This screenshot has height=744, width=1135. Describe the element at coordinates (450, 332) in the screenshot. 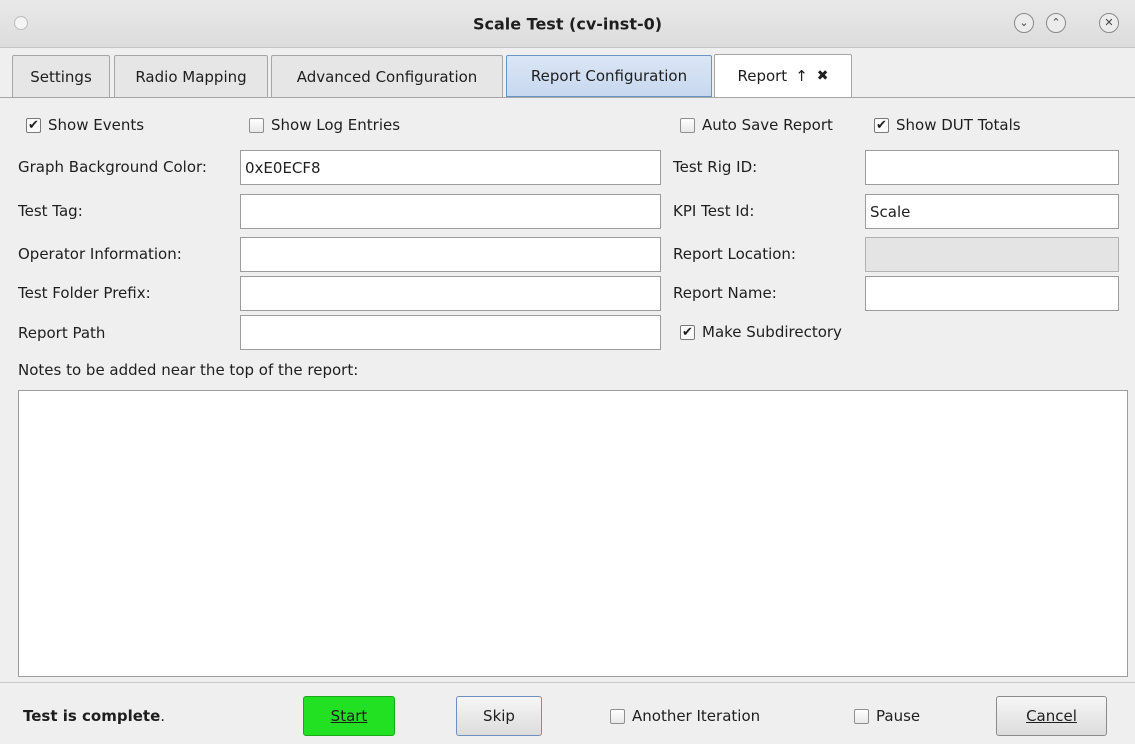

I see `report-path-input` at that location.